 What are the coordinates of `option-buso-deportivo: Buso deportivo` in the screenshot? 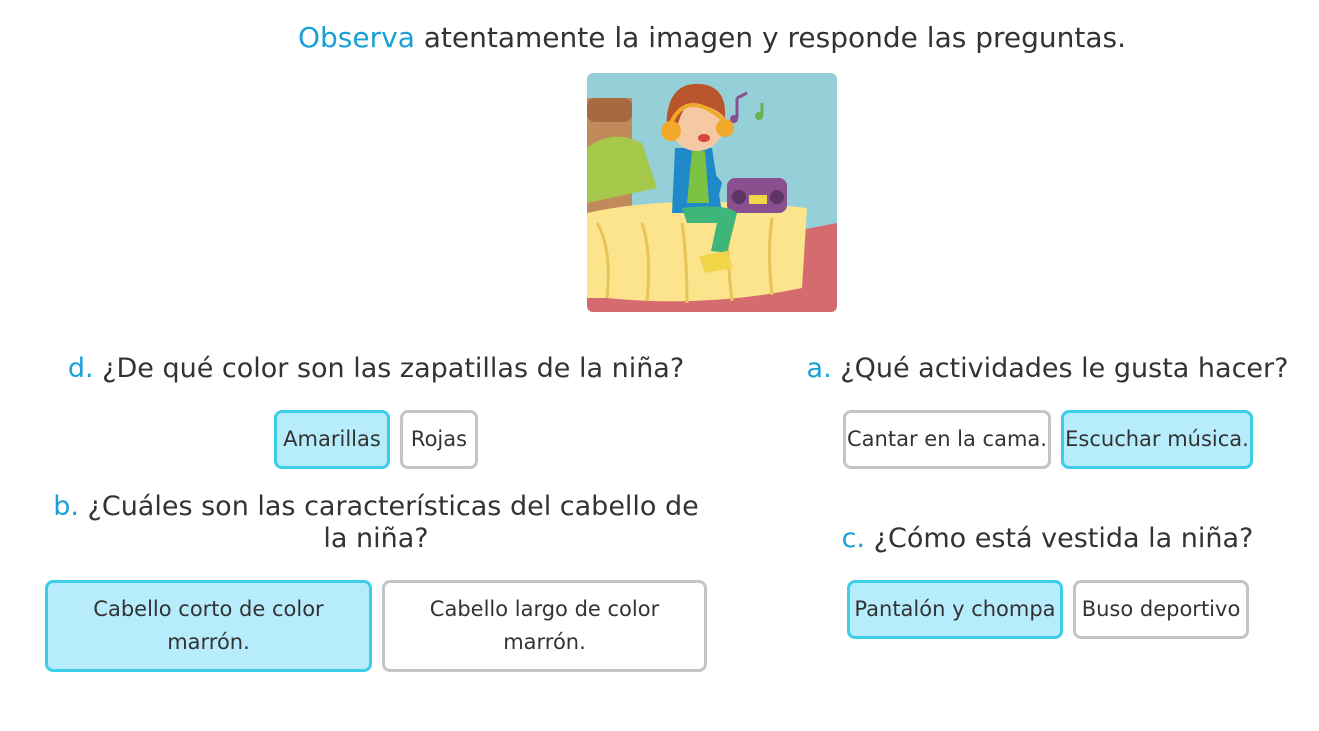 It's located at (1161, 609).